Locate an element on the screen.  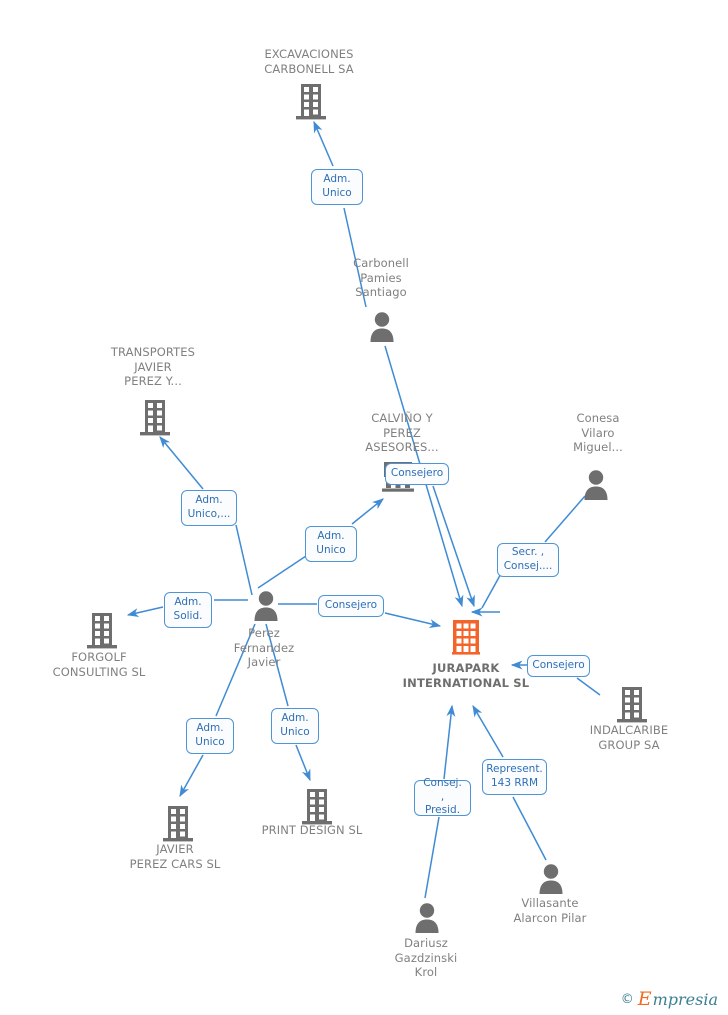
edge-label-perez-calvino: Adm. Unico is located at coordinates (331, 544).